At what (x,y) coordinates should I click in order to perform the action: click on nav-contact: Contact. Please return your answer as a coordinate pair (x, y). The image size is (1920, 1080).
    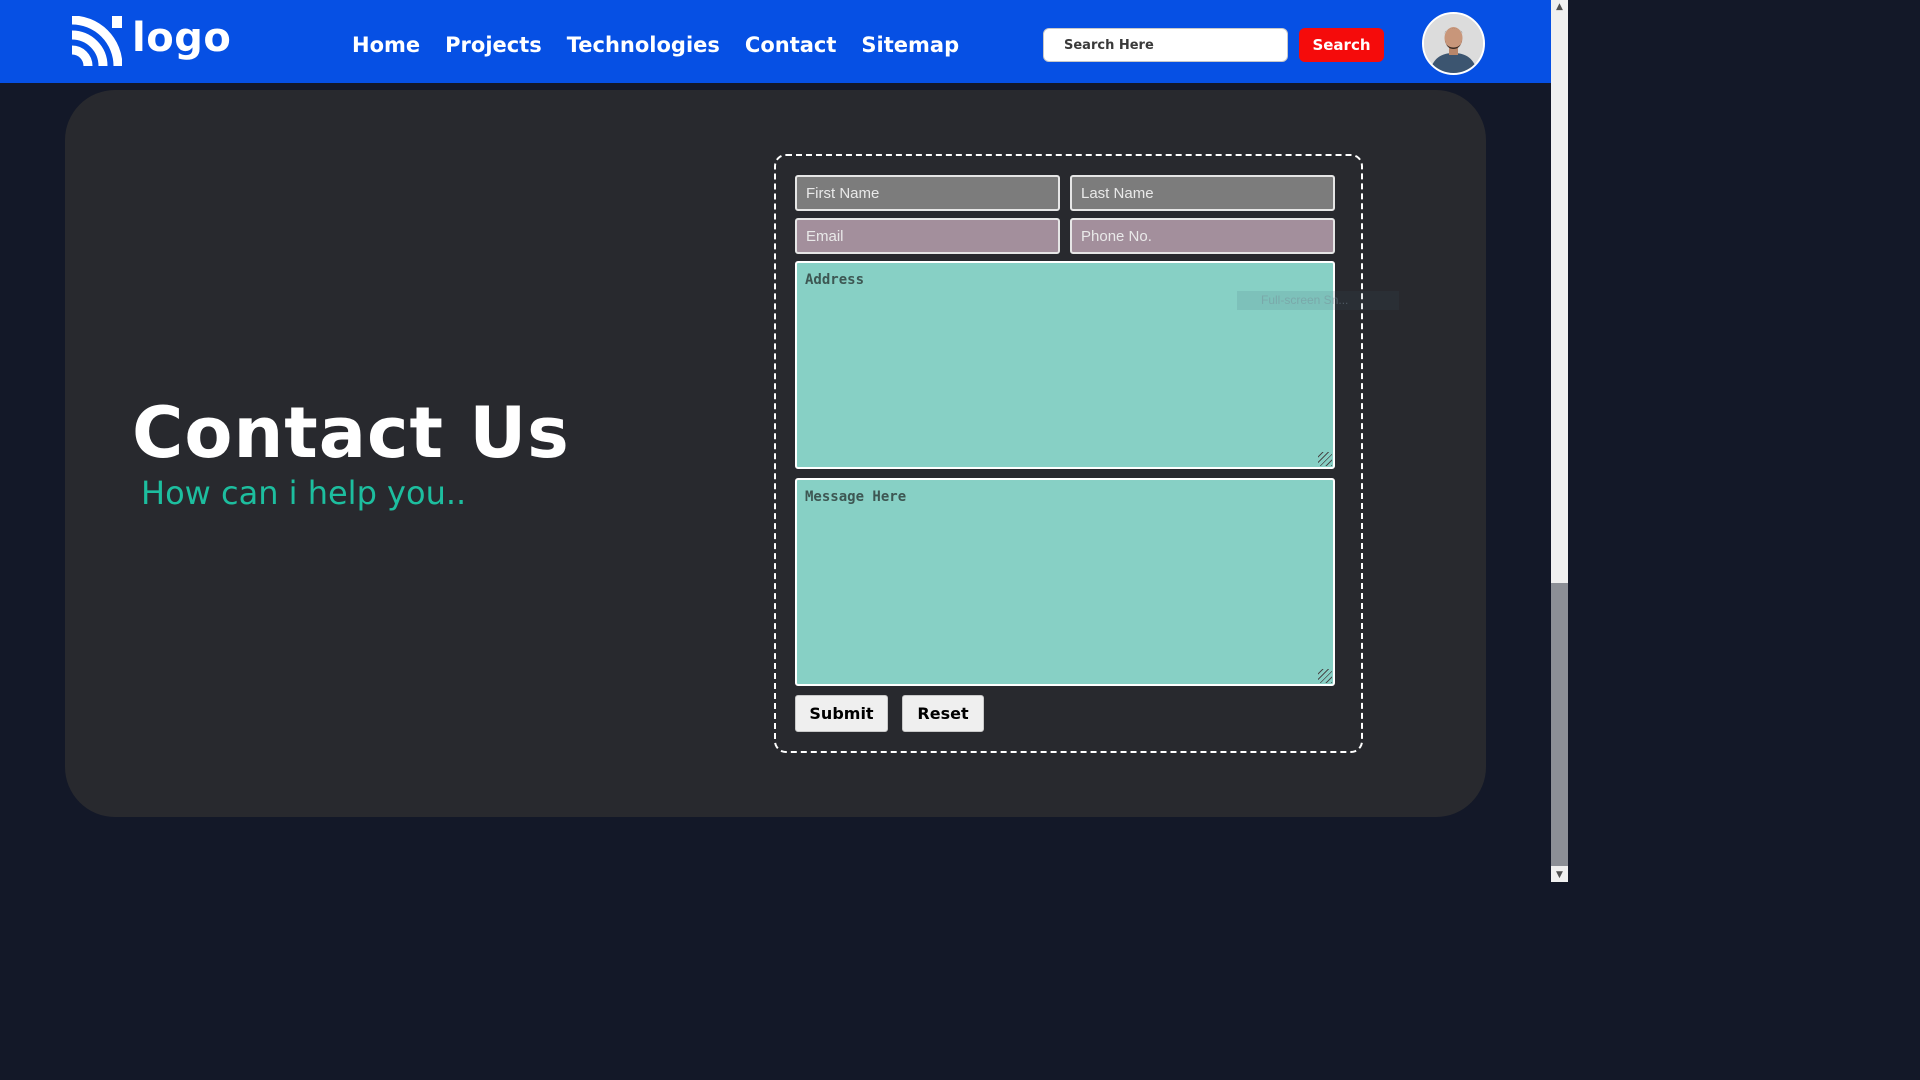
    Looking at the image, I should click on (791, 45).